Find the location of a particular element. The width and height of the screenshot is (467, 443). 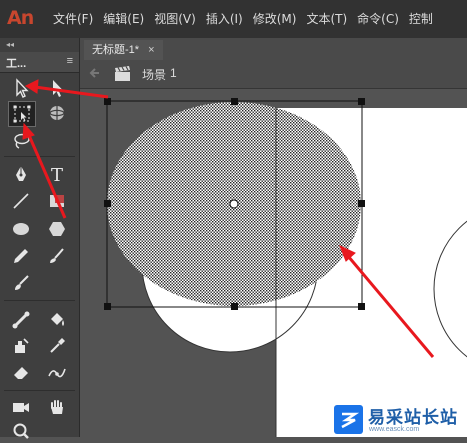

watermark-url: www.easck.com is located at coordinates (394, 429).